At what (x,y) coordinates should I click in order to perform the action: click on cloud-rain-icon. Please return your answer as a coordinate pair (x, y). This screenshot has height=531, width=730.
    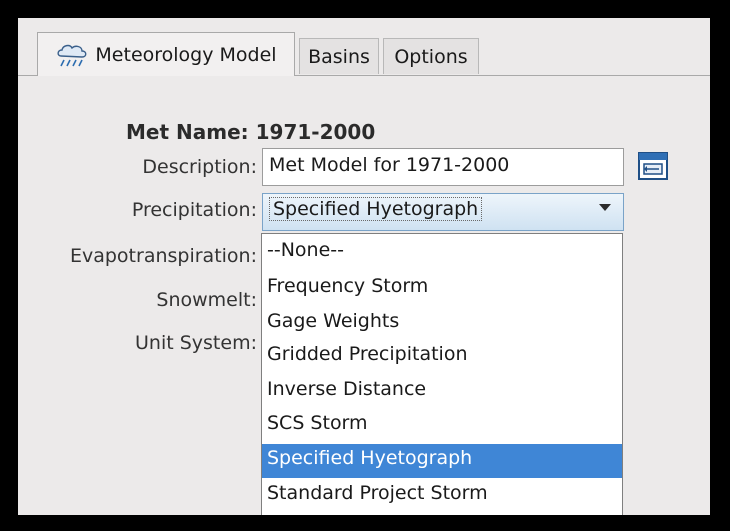
    Looking at the image, I should click on (72, 55).